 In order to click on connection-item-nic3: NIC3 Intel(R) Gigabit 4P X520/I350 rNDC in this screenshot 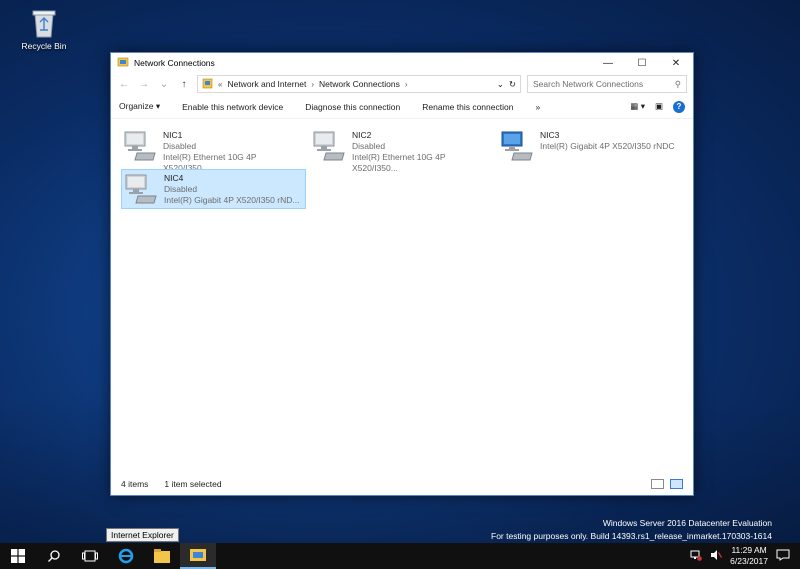, I will do `click(589, 146)`.